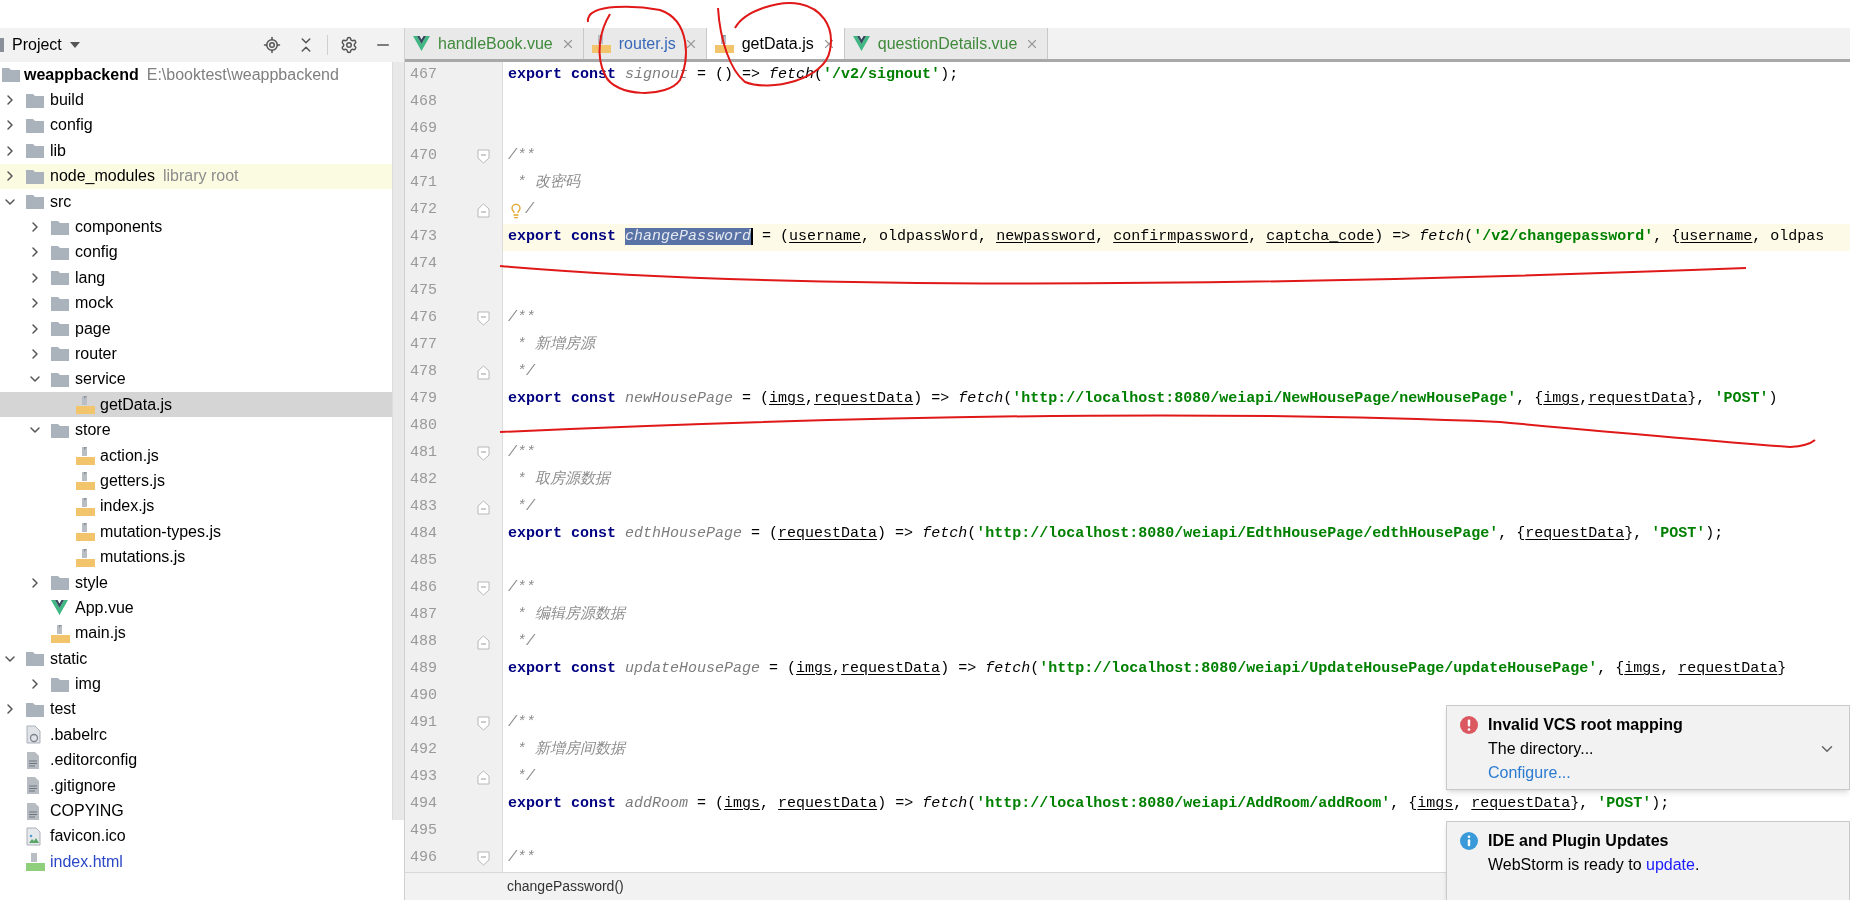 Image resolution: width=1850 pixels, height=900 pixels. What do you see at coordinates (196, 430) in the screenshot?
I see `tree-item: store` at bounding box center [196, 430].